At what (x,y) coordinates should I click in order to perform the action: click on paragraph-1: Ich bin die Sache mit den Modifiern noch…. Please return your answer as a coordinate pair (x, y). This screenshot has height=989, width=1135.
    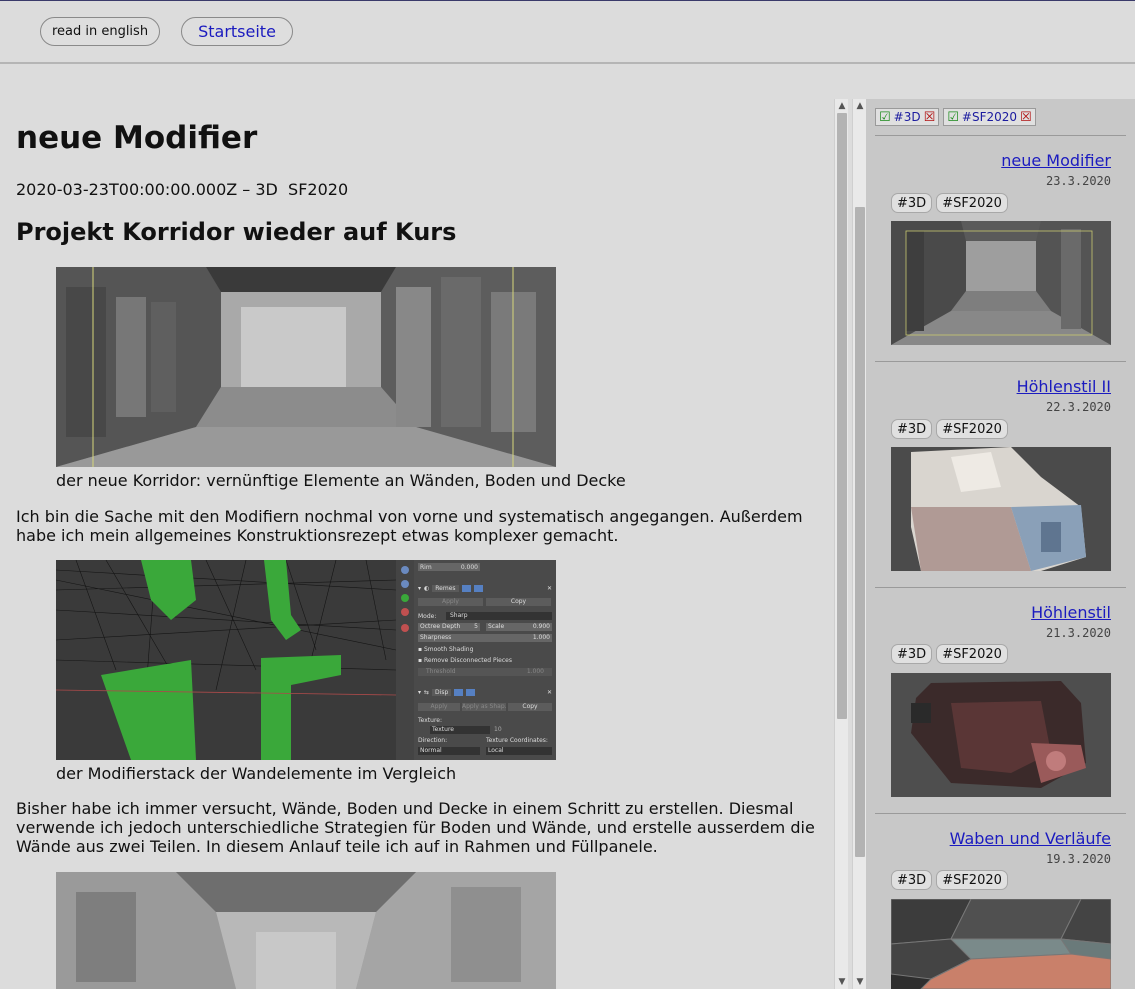
    Looking at the image, I should click on (409, 526).